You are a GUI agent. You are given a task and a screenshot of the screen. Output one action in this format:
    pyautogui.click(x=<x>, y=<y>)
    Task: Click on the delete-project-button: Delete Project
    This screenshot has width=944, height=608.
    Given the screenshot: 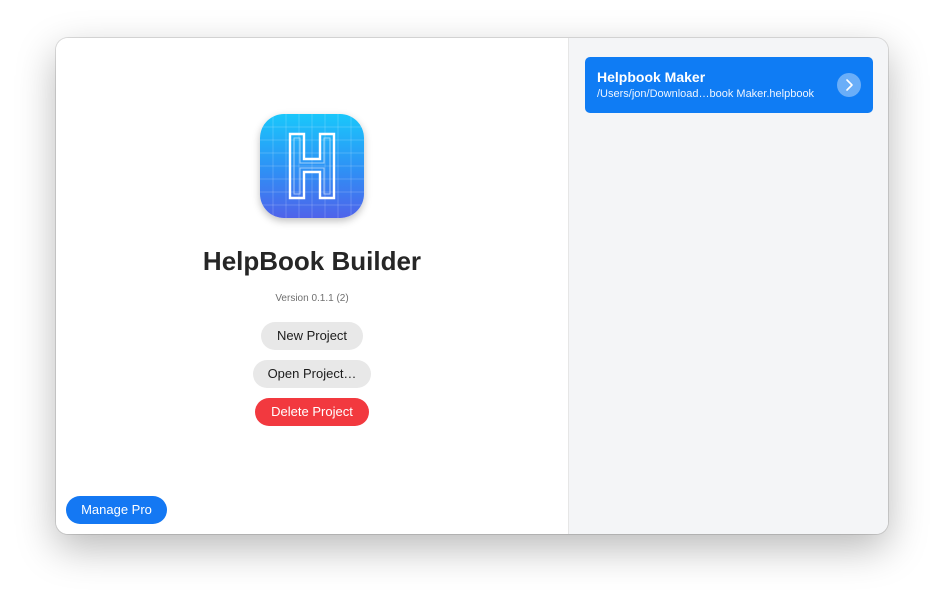 What is the action you would take?
    pyautogui.click(x=312, y=412)
    